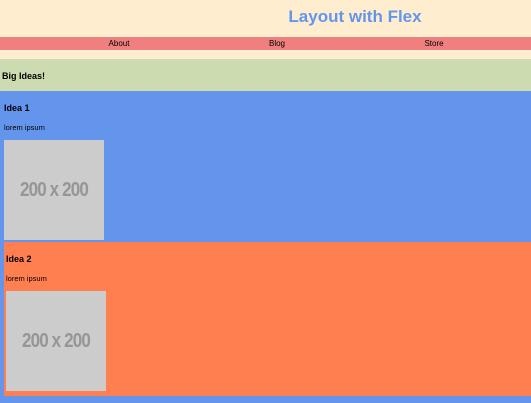  What do you see at coordinates (265, 75) in the screenshot?
I see `section-header: Big Ideas!` at bounding box center [265, 75].